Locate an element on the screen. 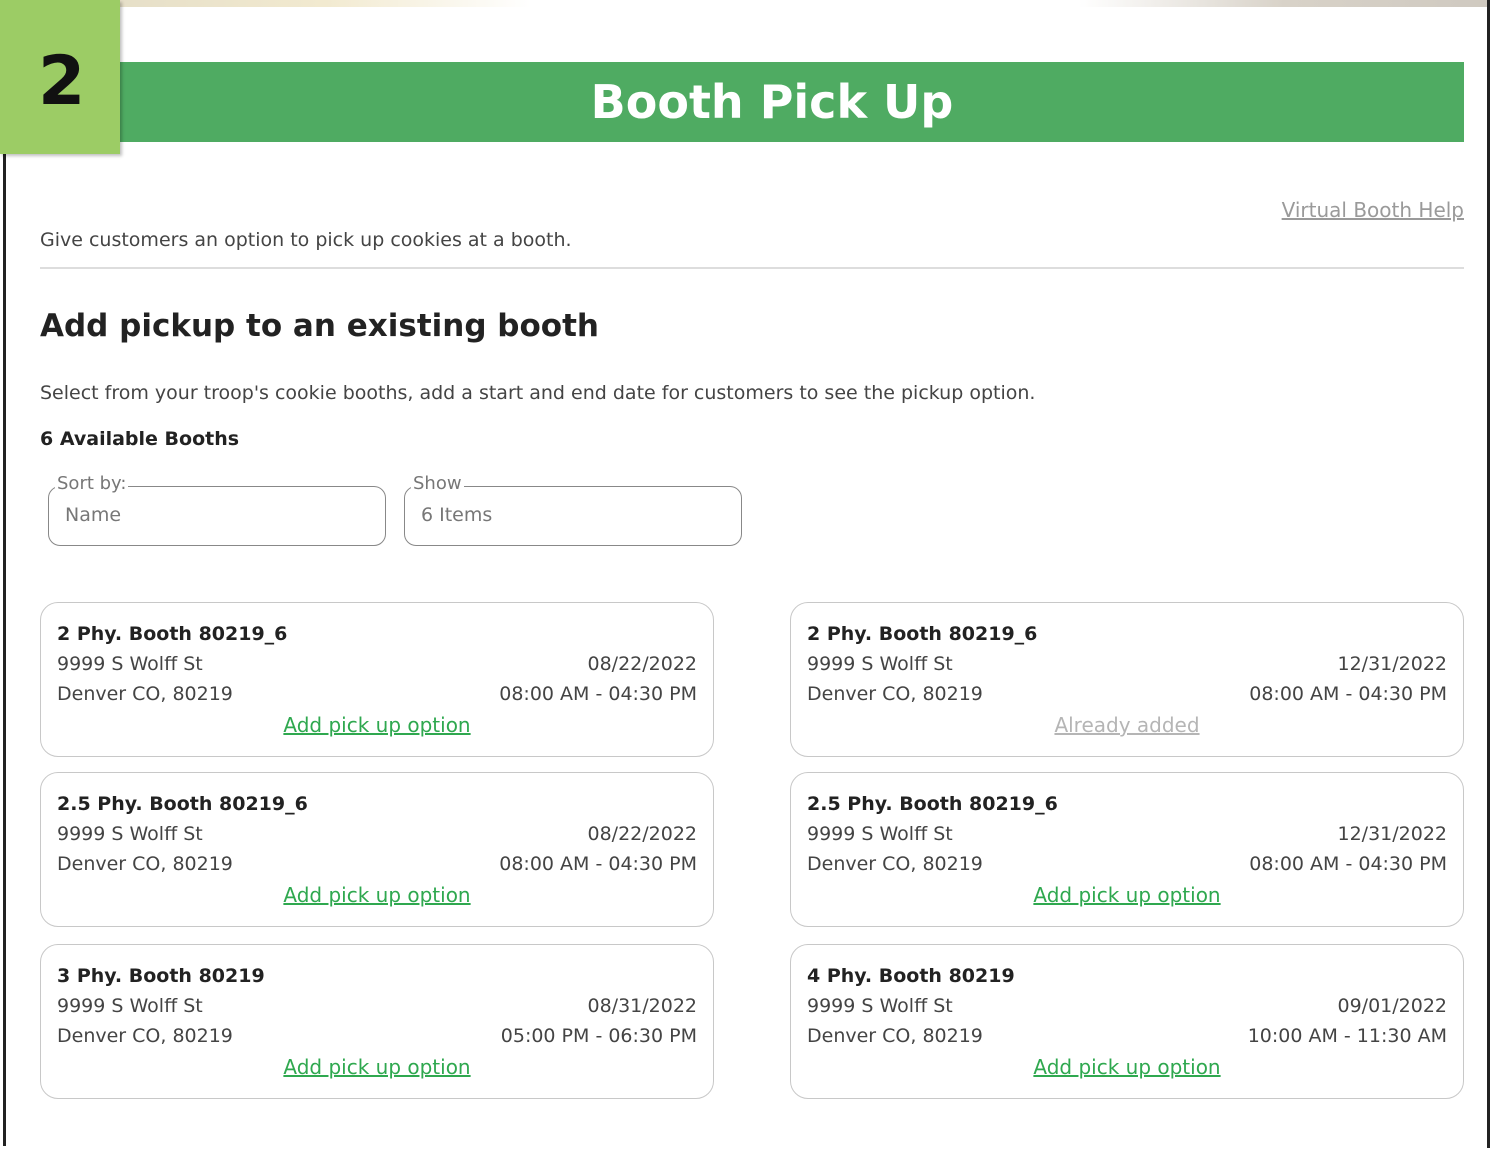 This screenshot has height=1150, width=1492. booth-date: 09/01/2022 is located at coordinates (1392, 1006).